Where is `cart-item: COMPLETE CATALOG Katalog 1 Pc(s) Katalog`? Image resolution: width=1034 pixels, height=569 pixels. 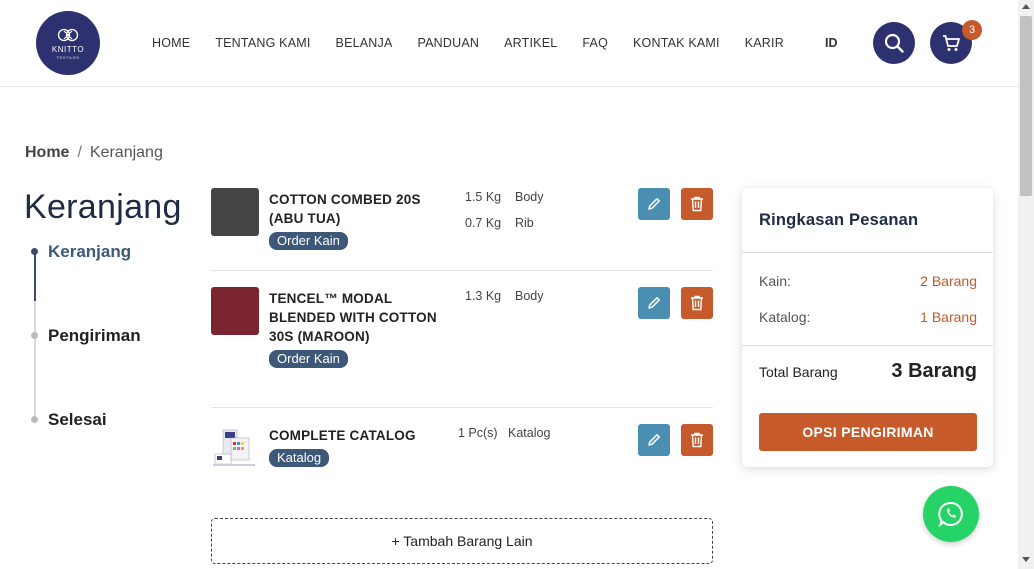
cart-item: COMPLETE CATALOG Katalog 1 Pc(s) Katalog is located at coordinates (462, 454).